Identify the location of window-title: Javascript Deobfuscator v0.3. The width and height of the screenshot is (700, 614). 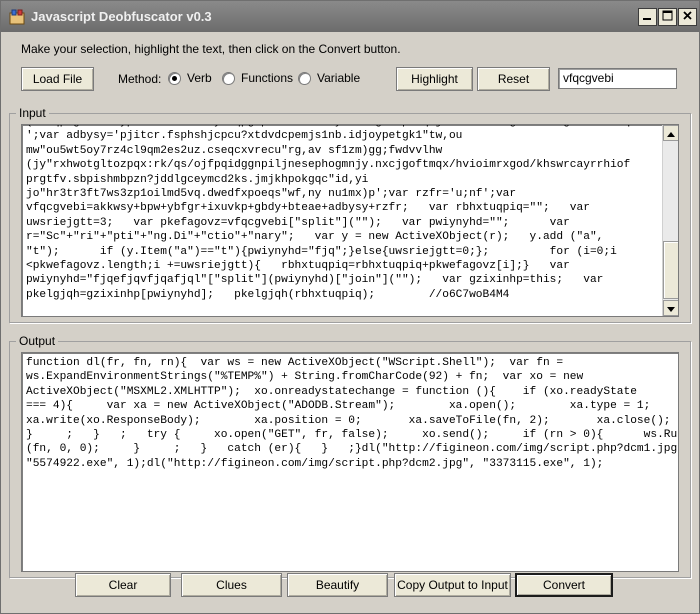
(121, 16).